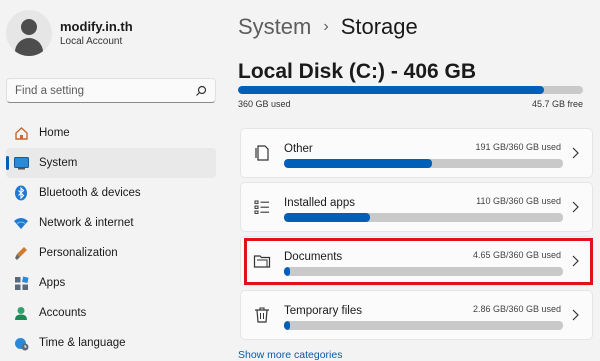  I want to click on category-usage: 4.65 GB/360 GB used, so click(516, 255).